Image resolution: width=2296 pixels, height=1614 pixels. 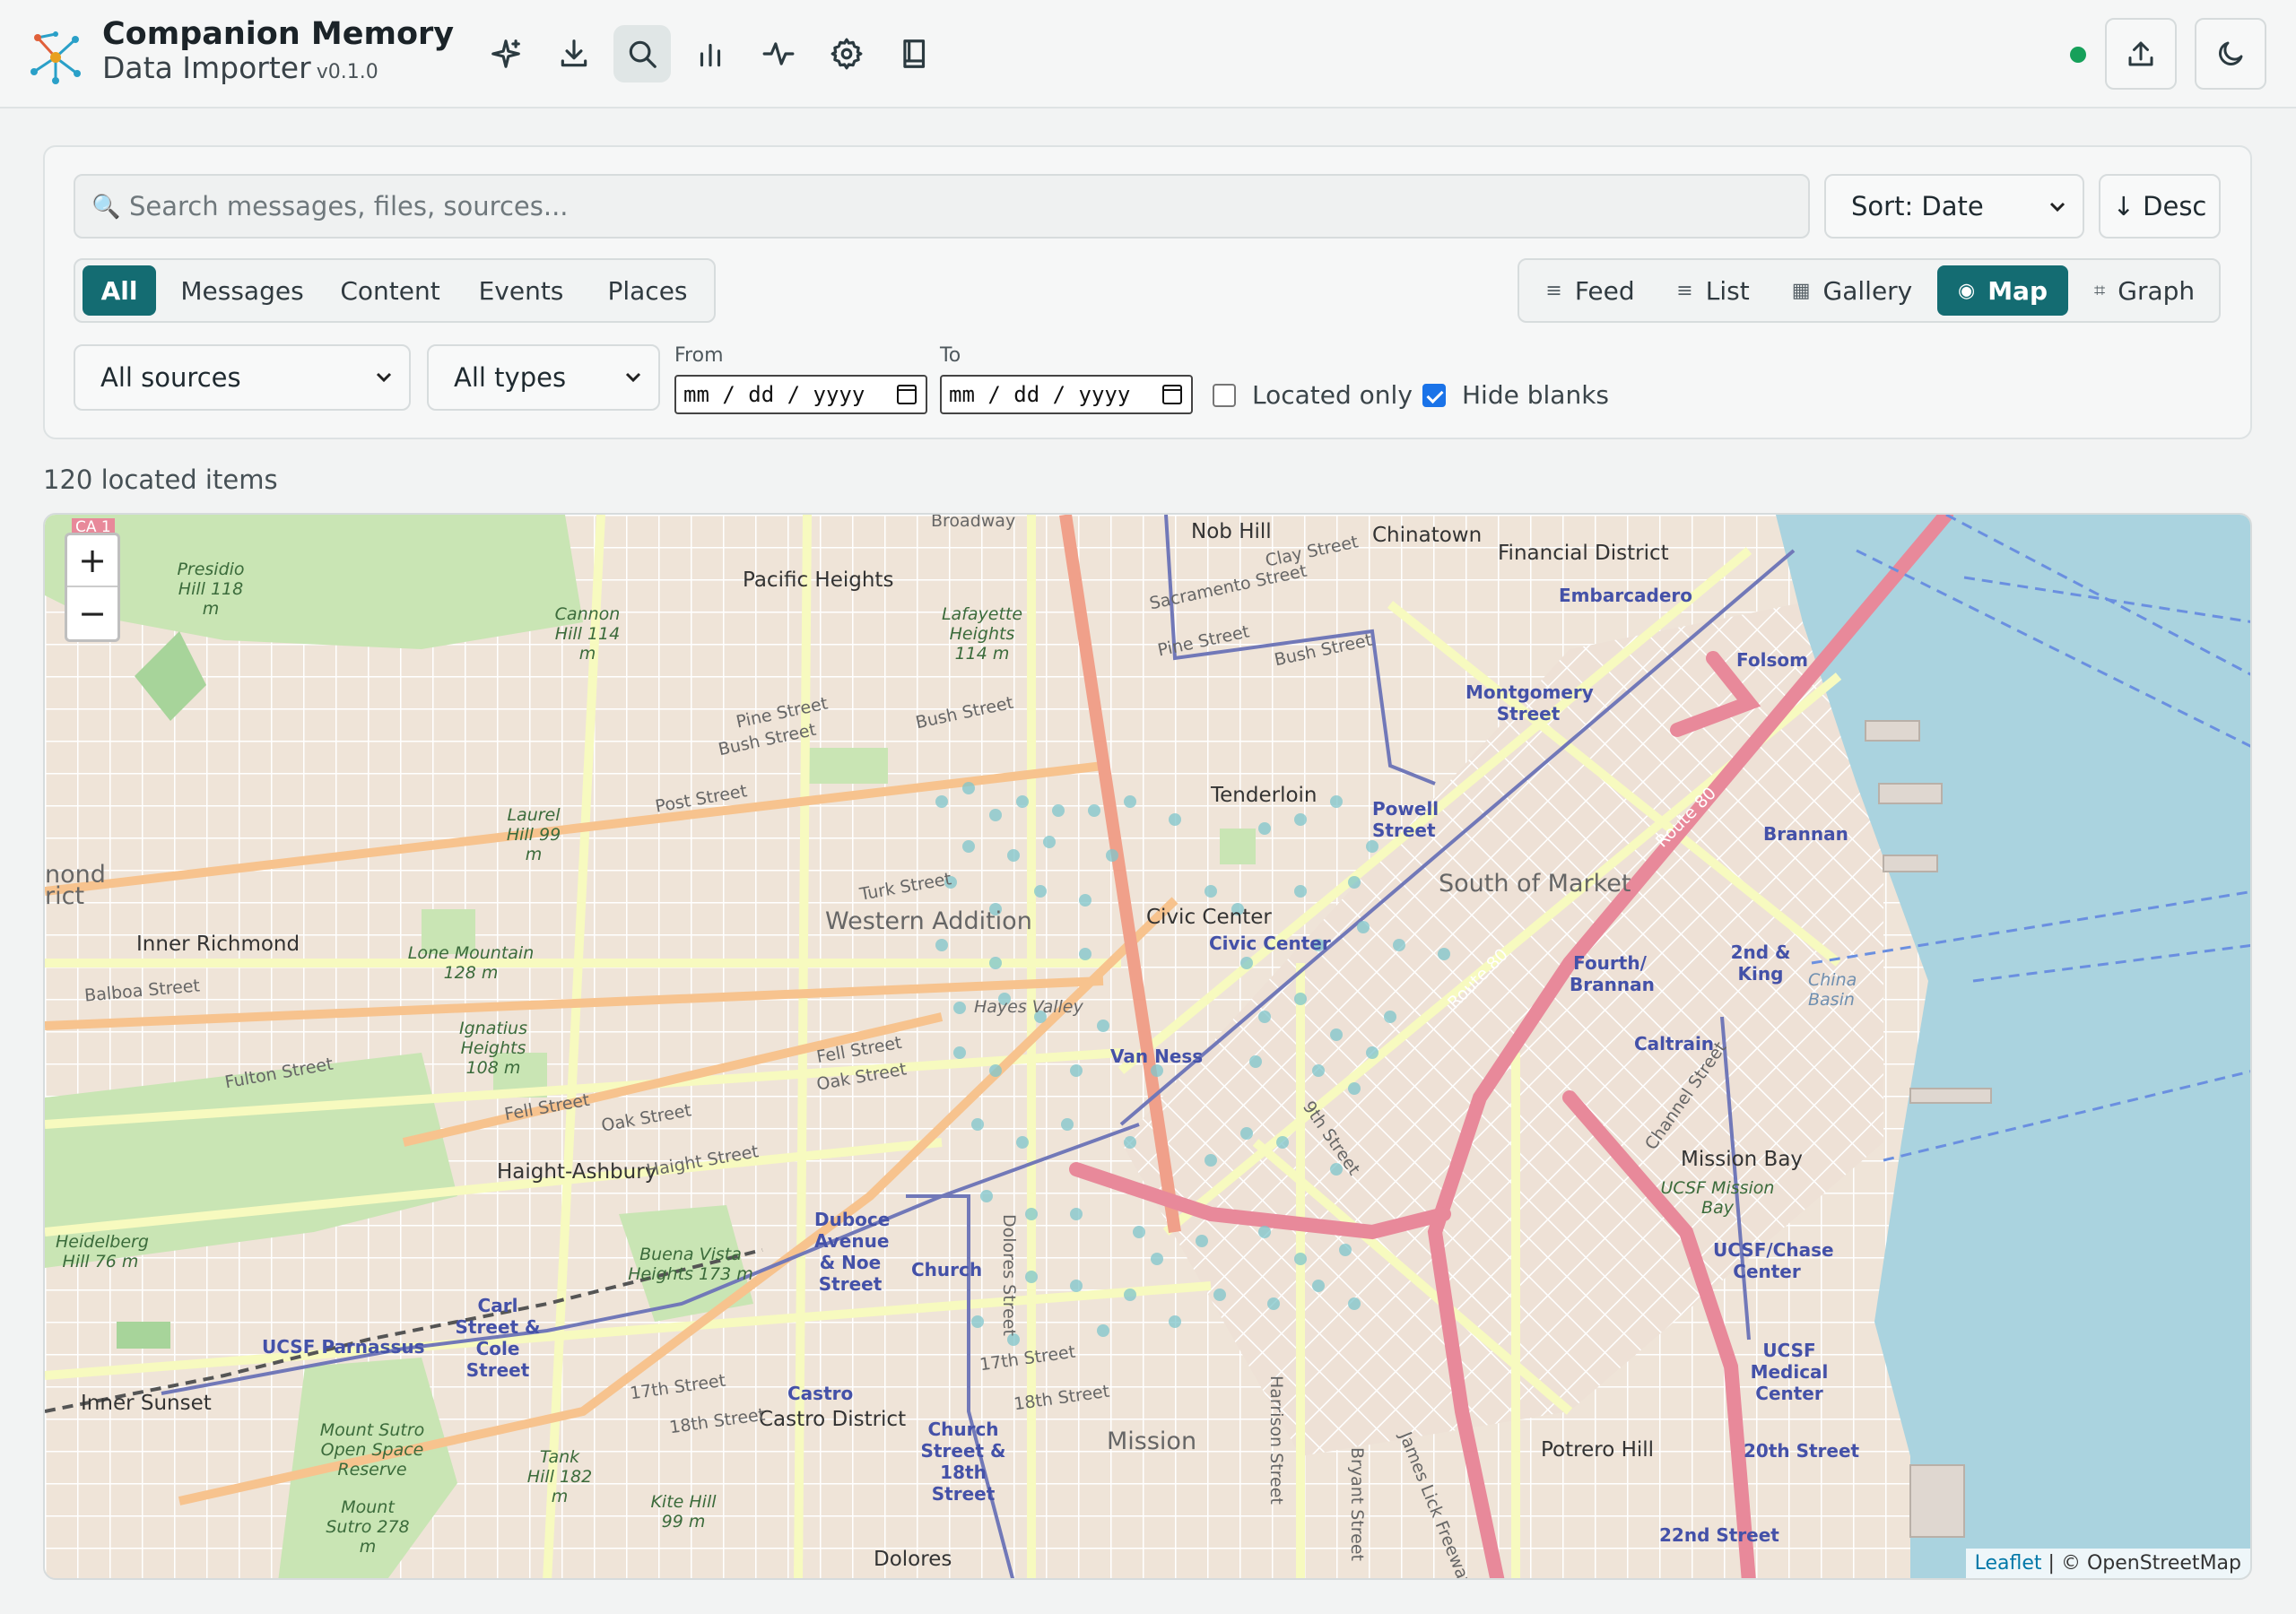 I want to click on map-label: South of Market, so click(x=1535, y=884).